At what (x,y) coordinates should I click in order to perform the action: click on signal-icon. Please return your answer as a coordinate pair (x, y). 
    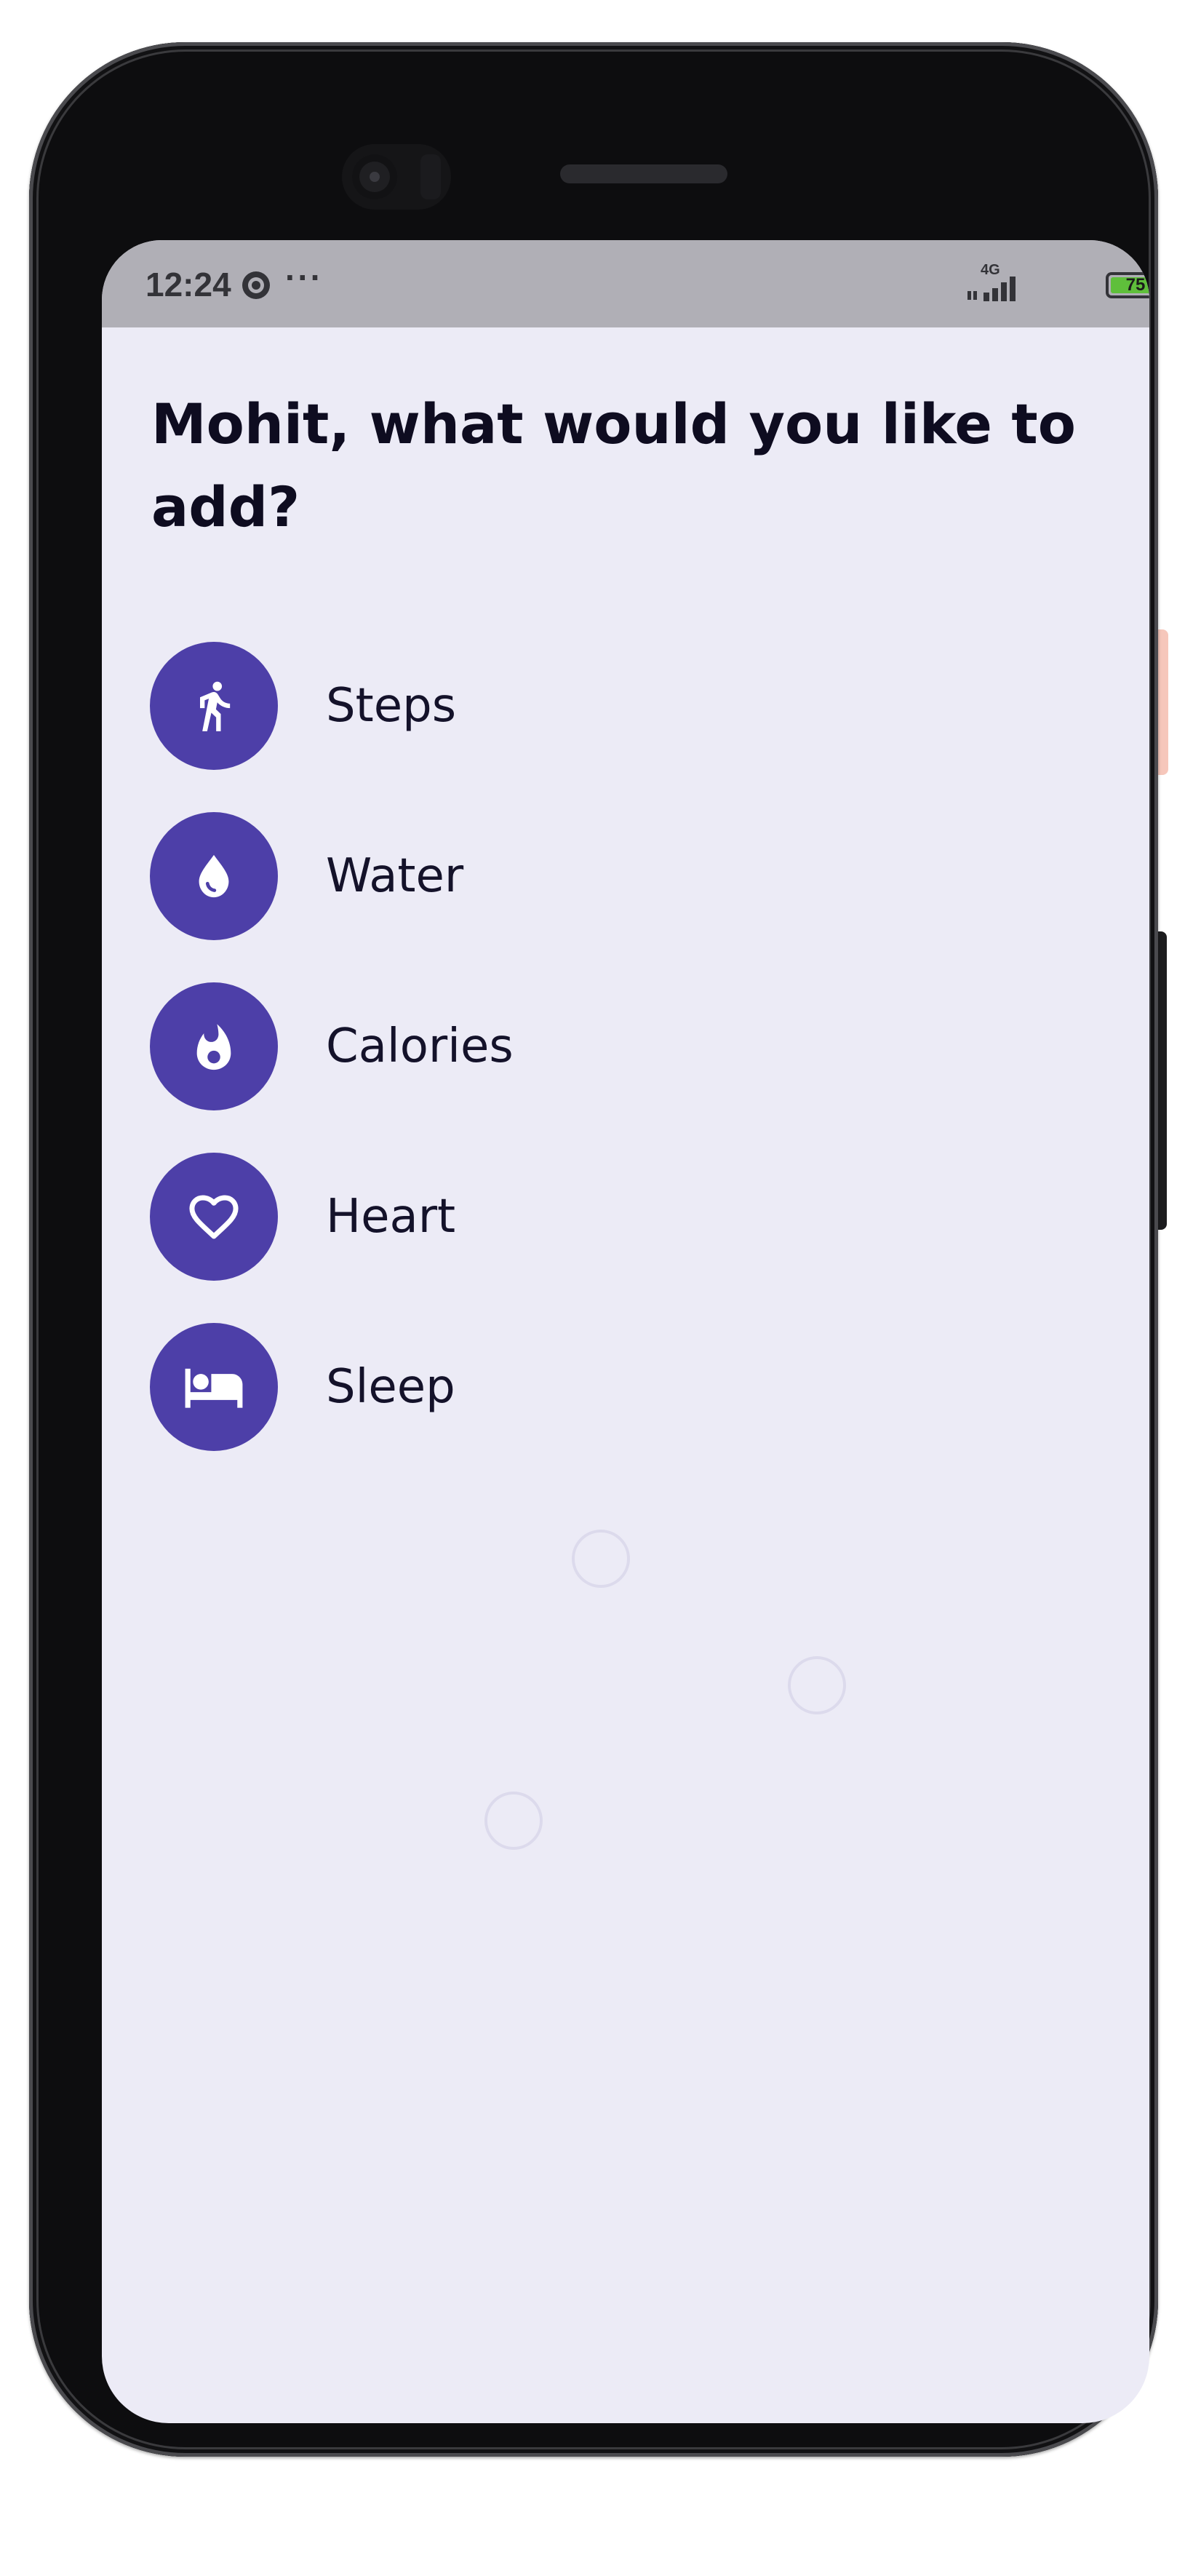
    Looking at the image, I should click on (991, 289).